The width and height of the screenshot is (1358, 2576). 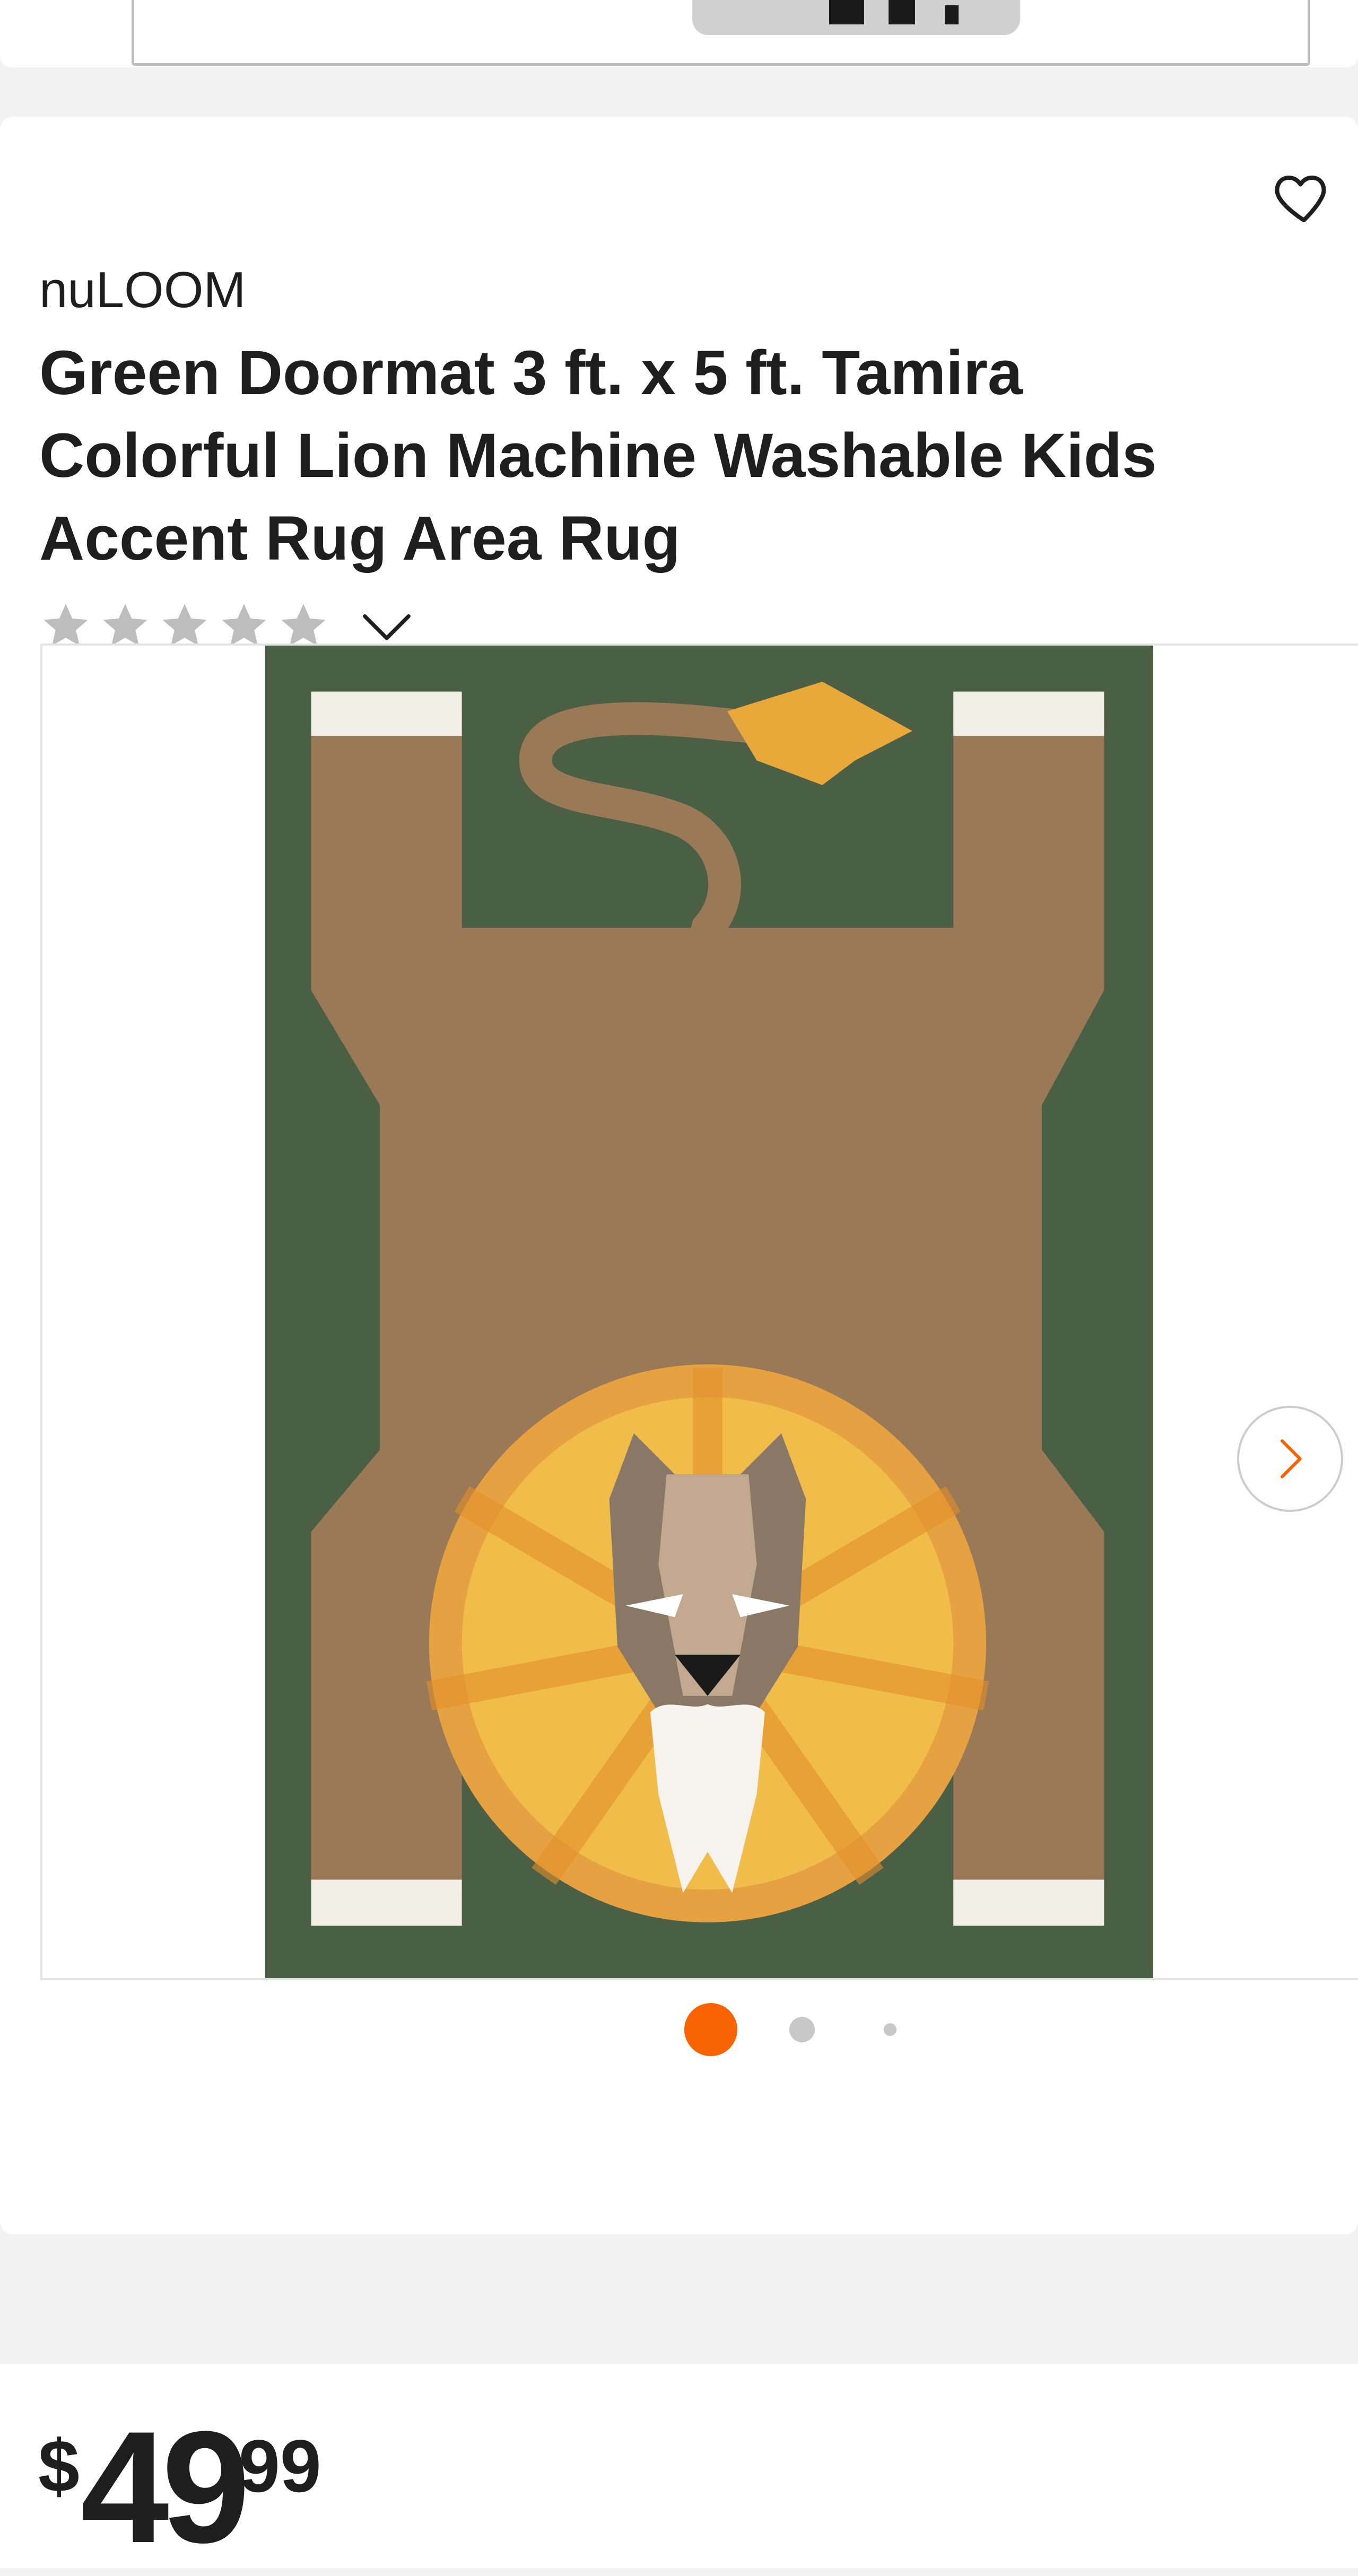 I want to click on price-section: $ 49 99, so click(x=679, y=2466).